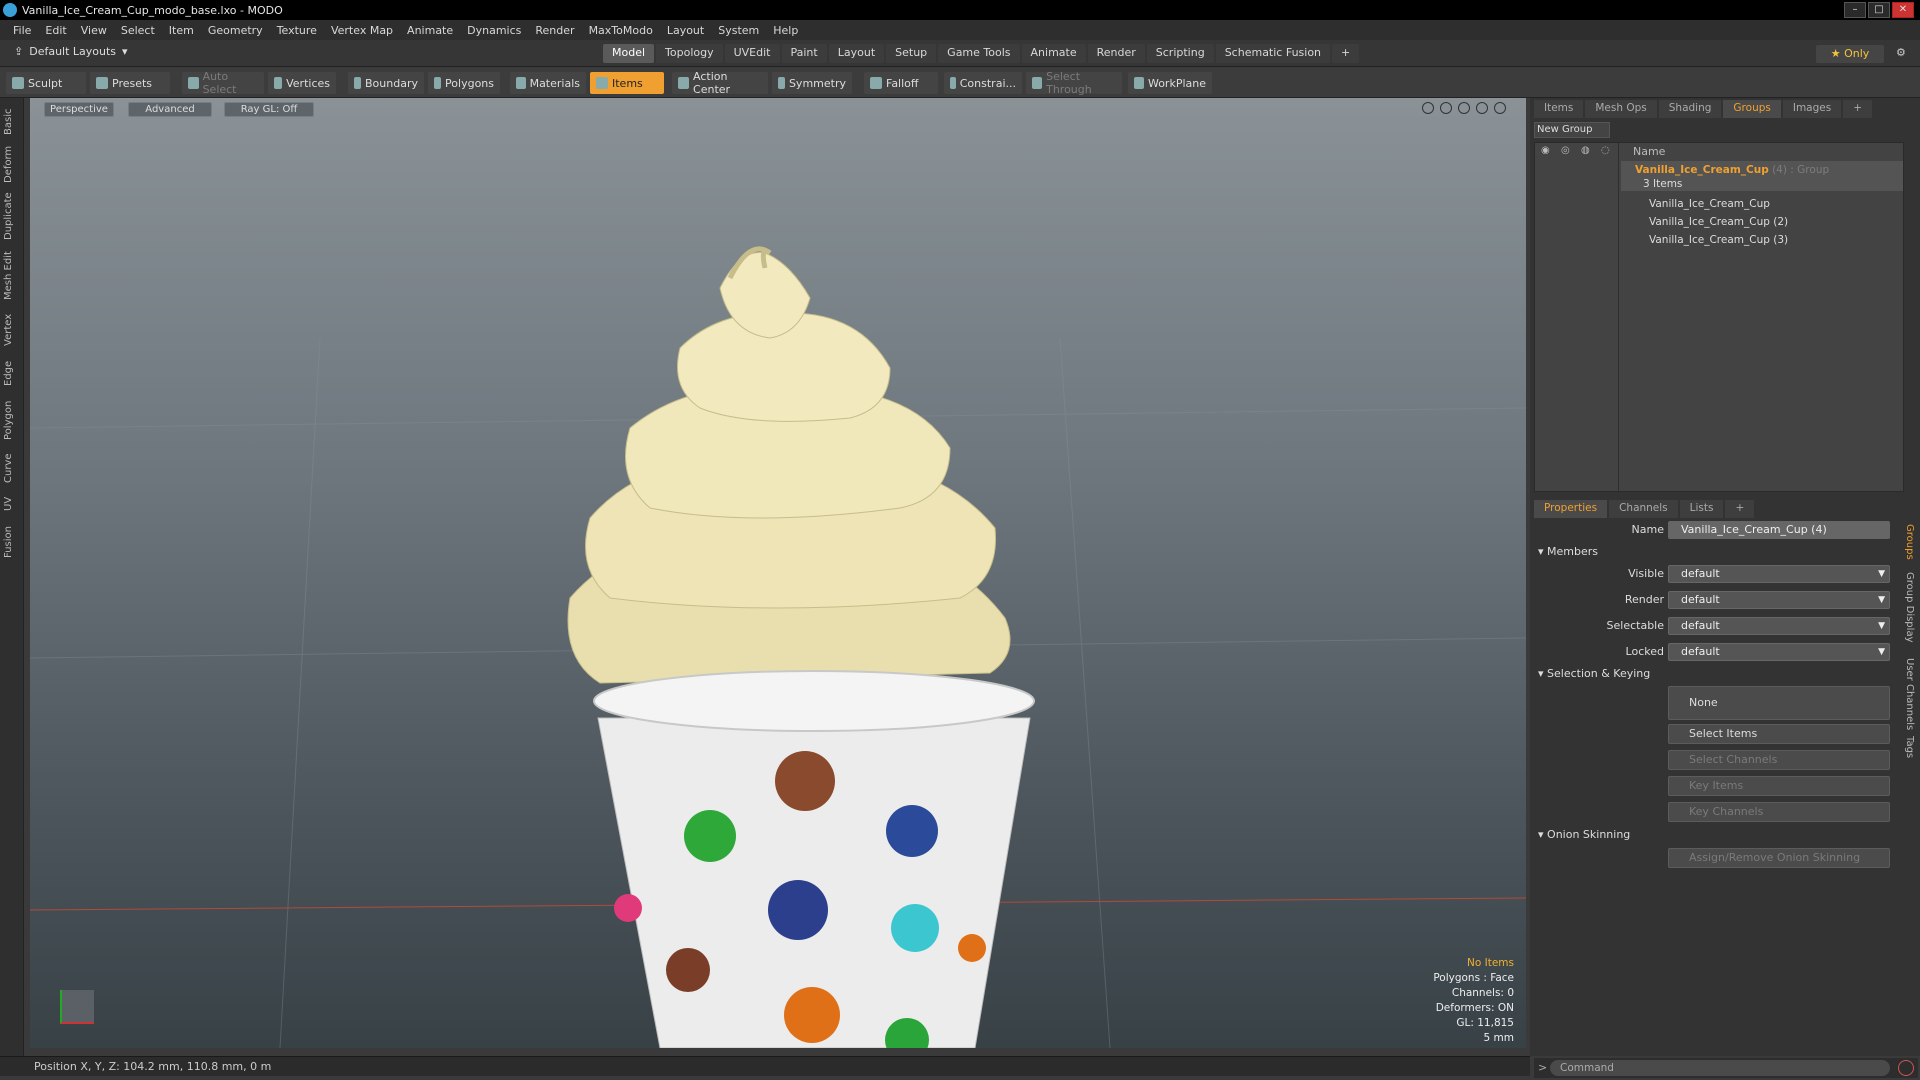  Describe the element at coordinates (1907, 612) in the screenshot. I see `side-tab-group-display: Group Display` at that location.